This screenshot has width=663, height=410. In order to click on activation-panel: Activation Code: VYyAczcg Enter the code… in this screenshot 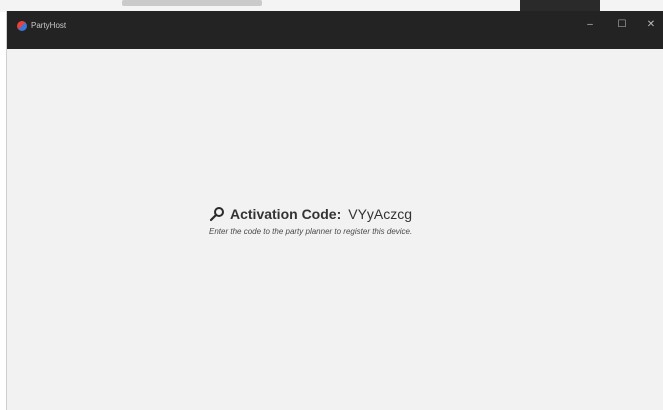, I will do `click(310, 220)`.